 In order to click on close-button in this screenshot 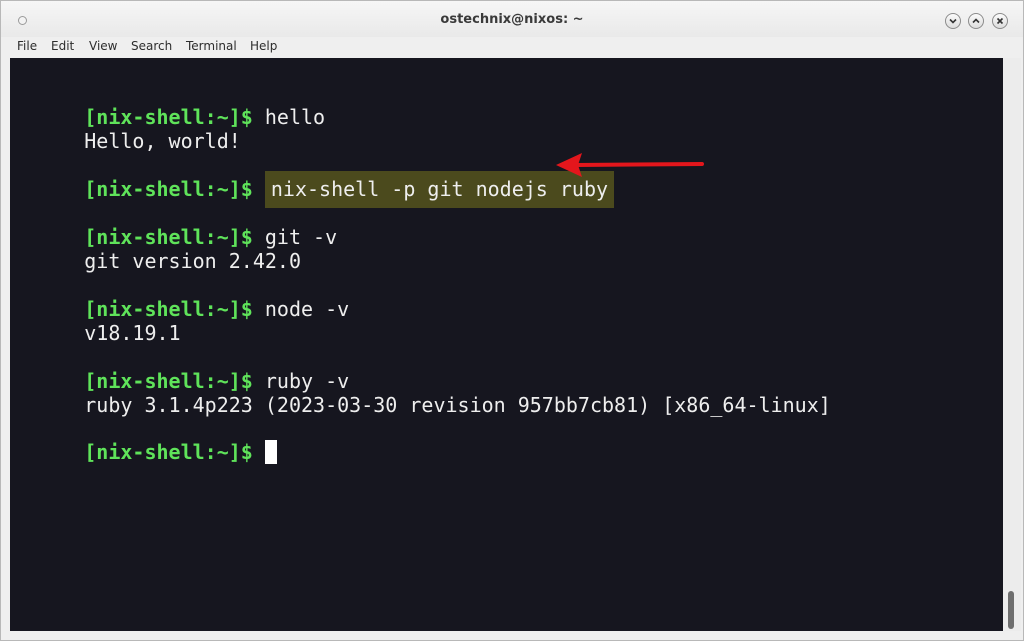, I will do `click(1000, 21)`.